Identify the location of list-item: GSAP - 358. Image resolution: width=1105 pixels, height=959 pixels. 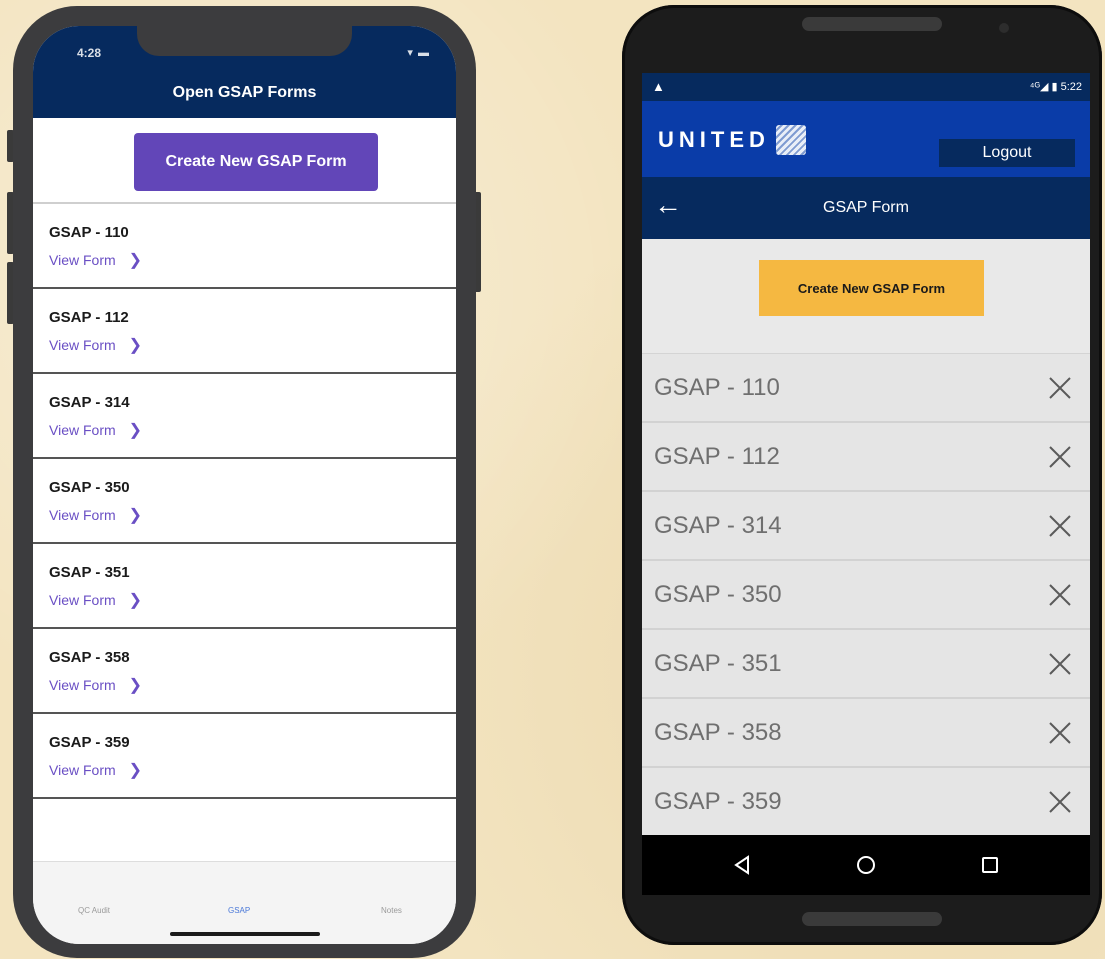
(866, 733).